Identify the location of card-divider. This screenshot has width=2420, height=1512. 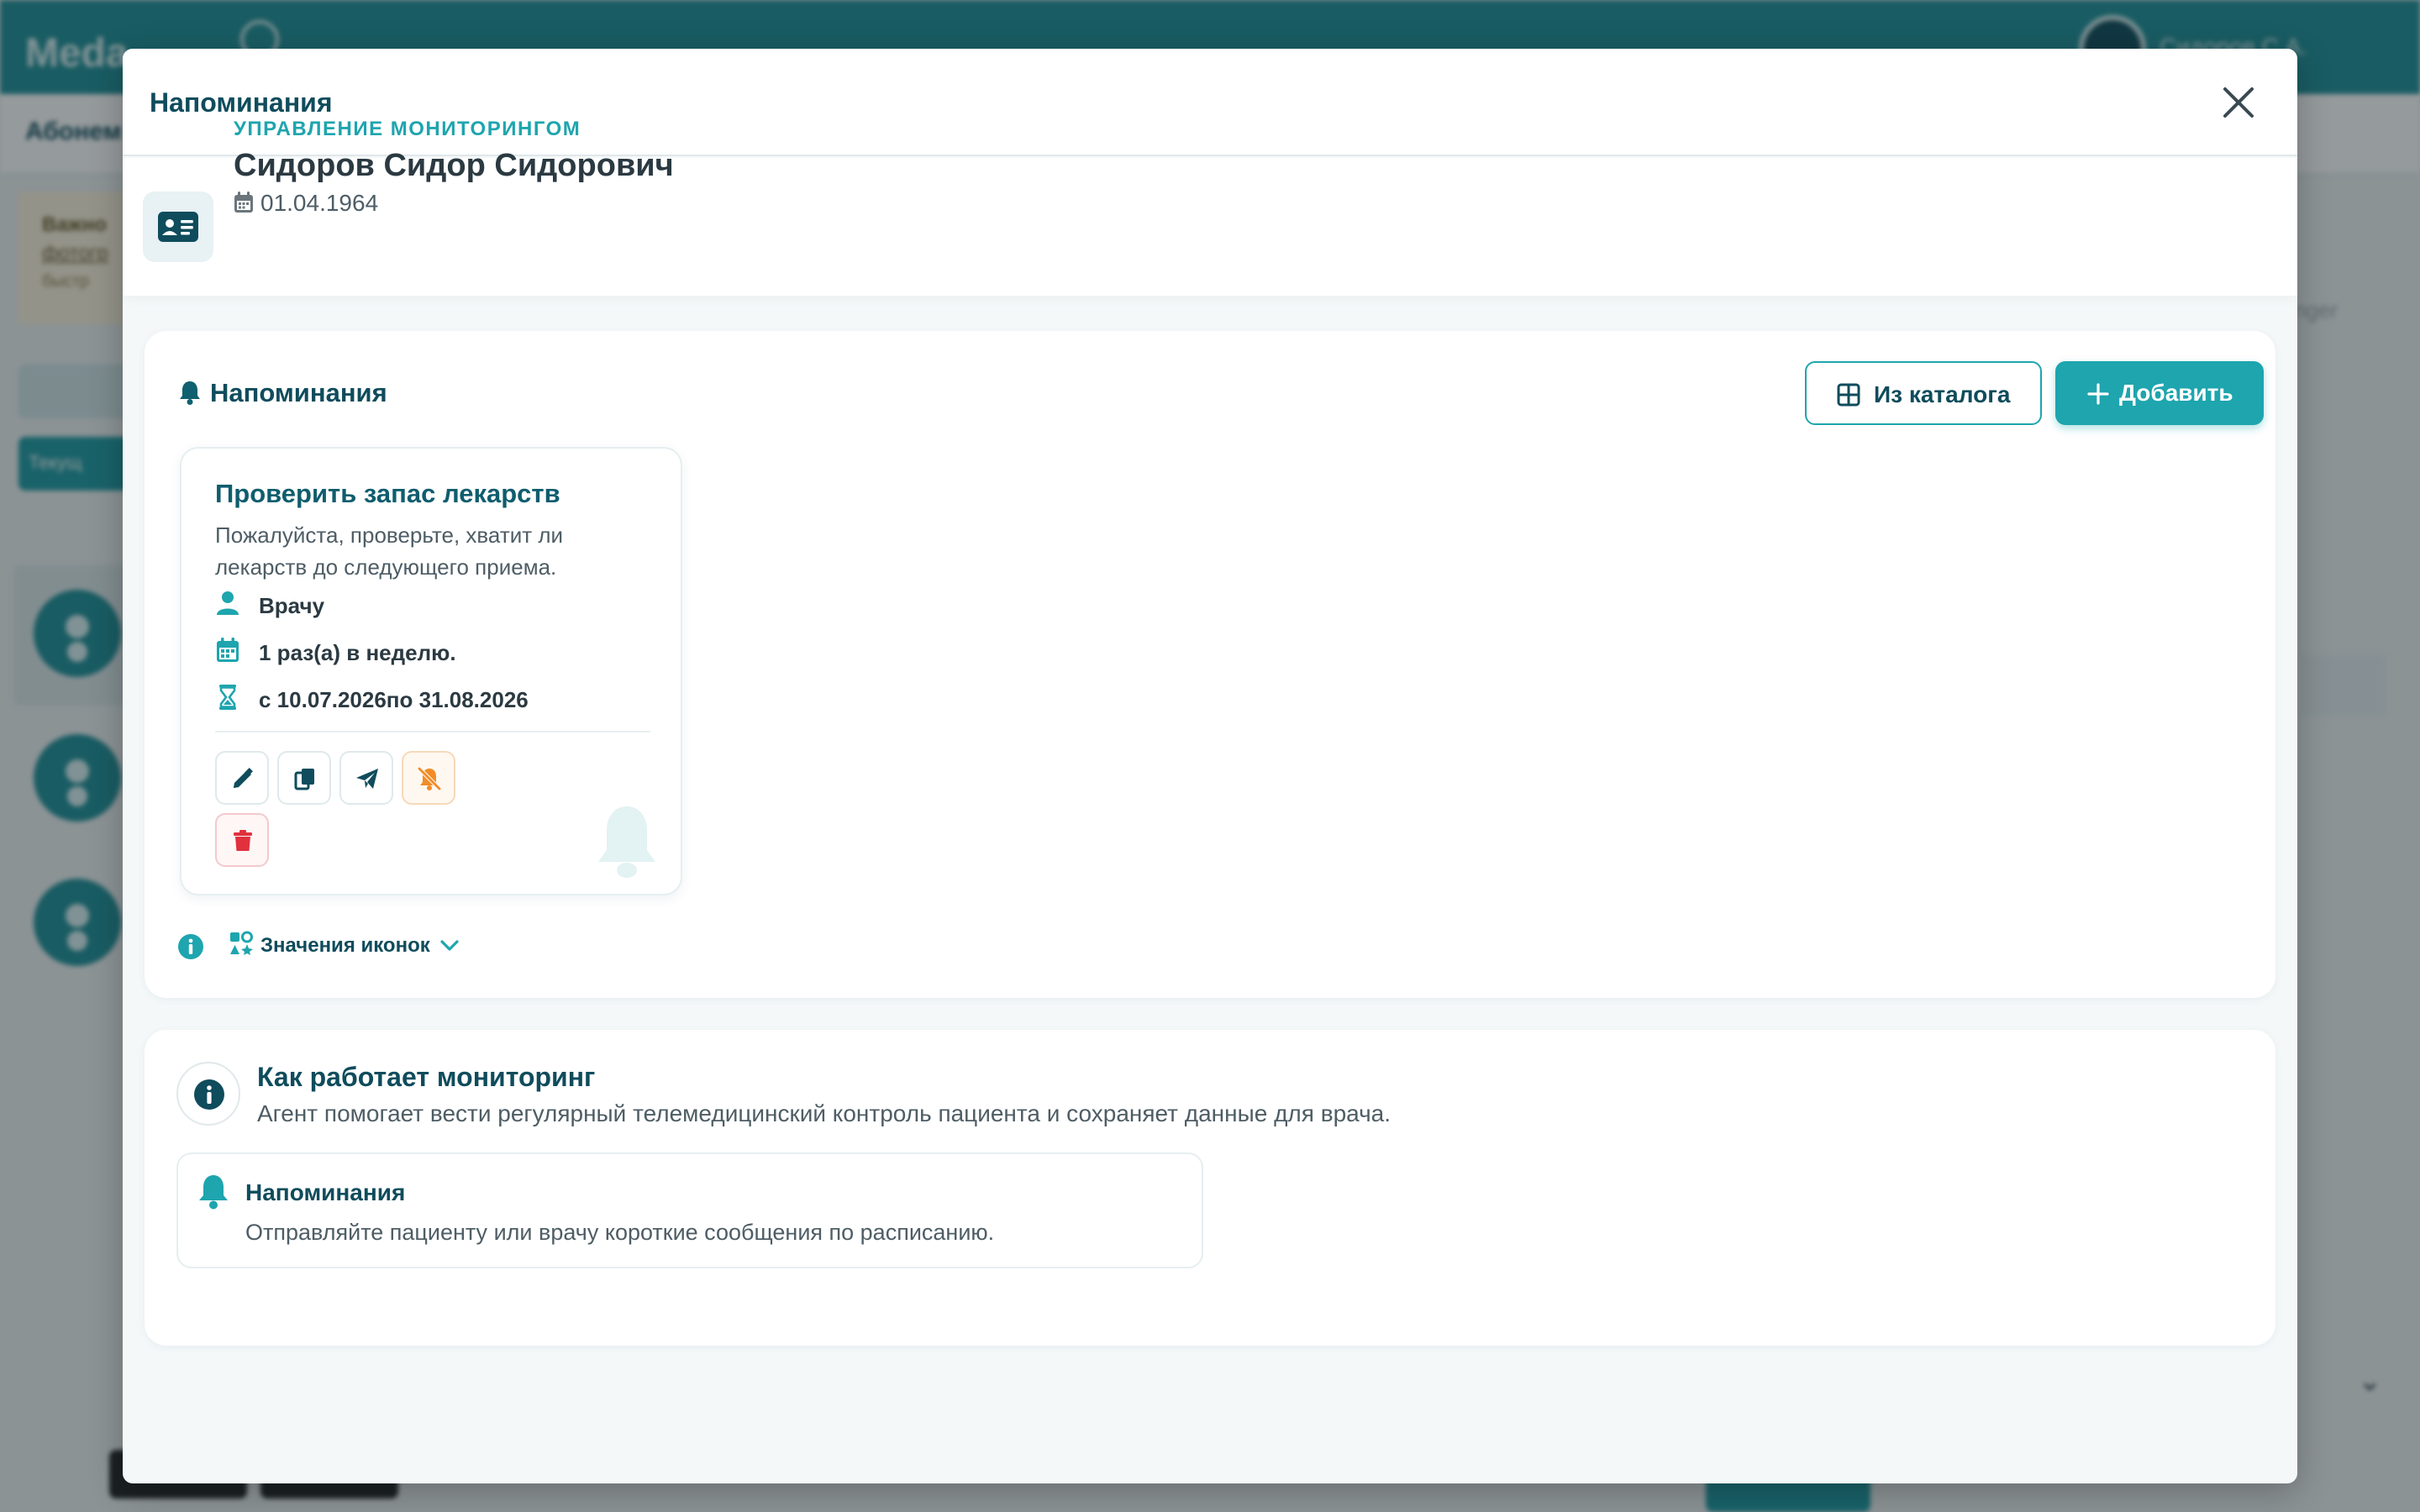
(433, 731).